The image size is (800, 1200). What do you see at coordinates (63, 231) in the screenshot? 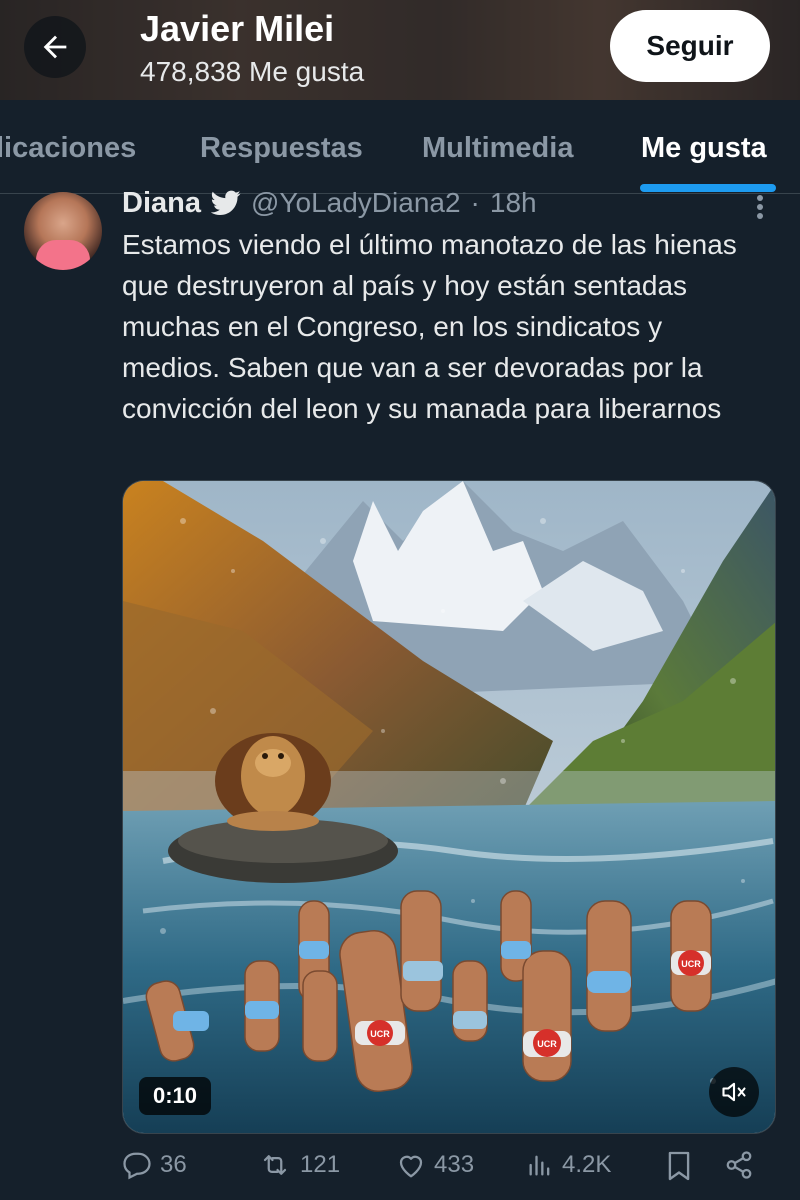
I see `avatar` at bounding box center [63, 231].